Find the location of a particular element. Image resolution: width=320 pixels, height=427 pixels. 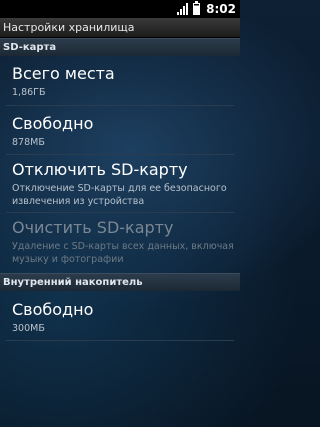

internal-free-space-title: Свободно is located at coordinates (53, 309).